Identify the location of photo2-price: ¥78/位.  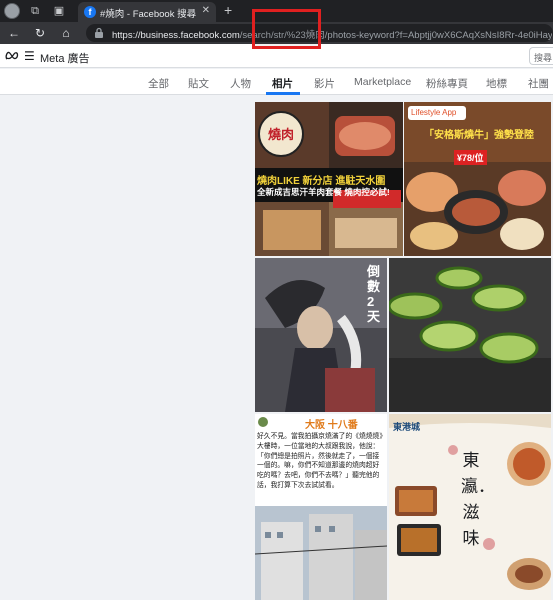
(470, 157).